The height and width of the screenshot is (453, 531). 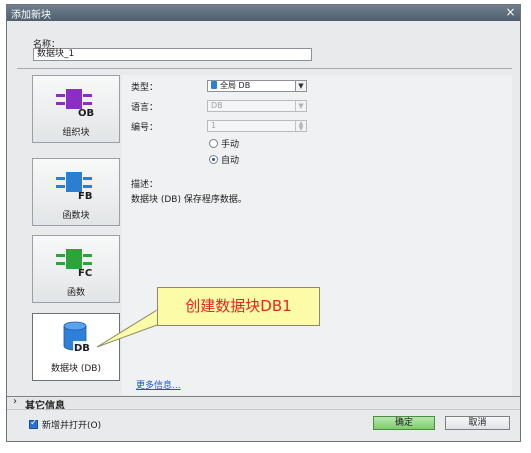 What do you see at coordinates (257, 86) in the screenshot?
I see `type-select: 全局 DB ▼` at bounding box center [257, 86].